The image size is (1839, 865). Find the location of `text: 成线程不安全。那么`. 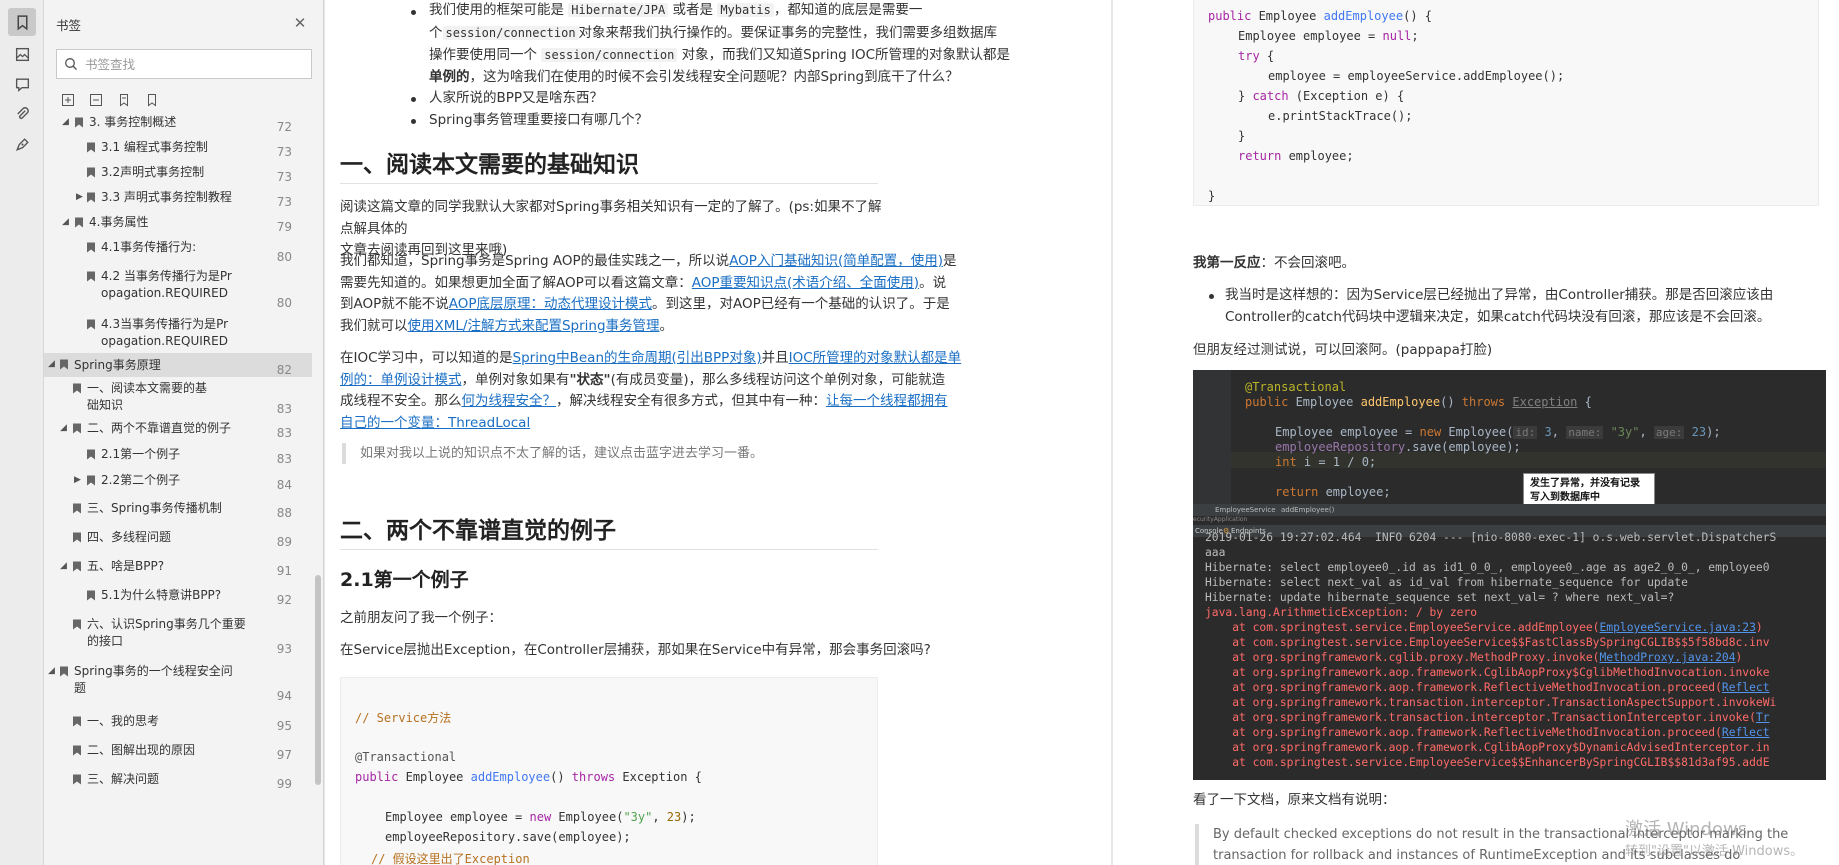

text: 成线程不安全。那么 is located at coordinates (401, 401).